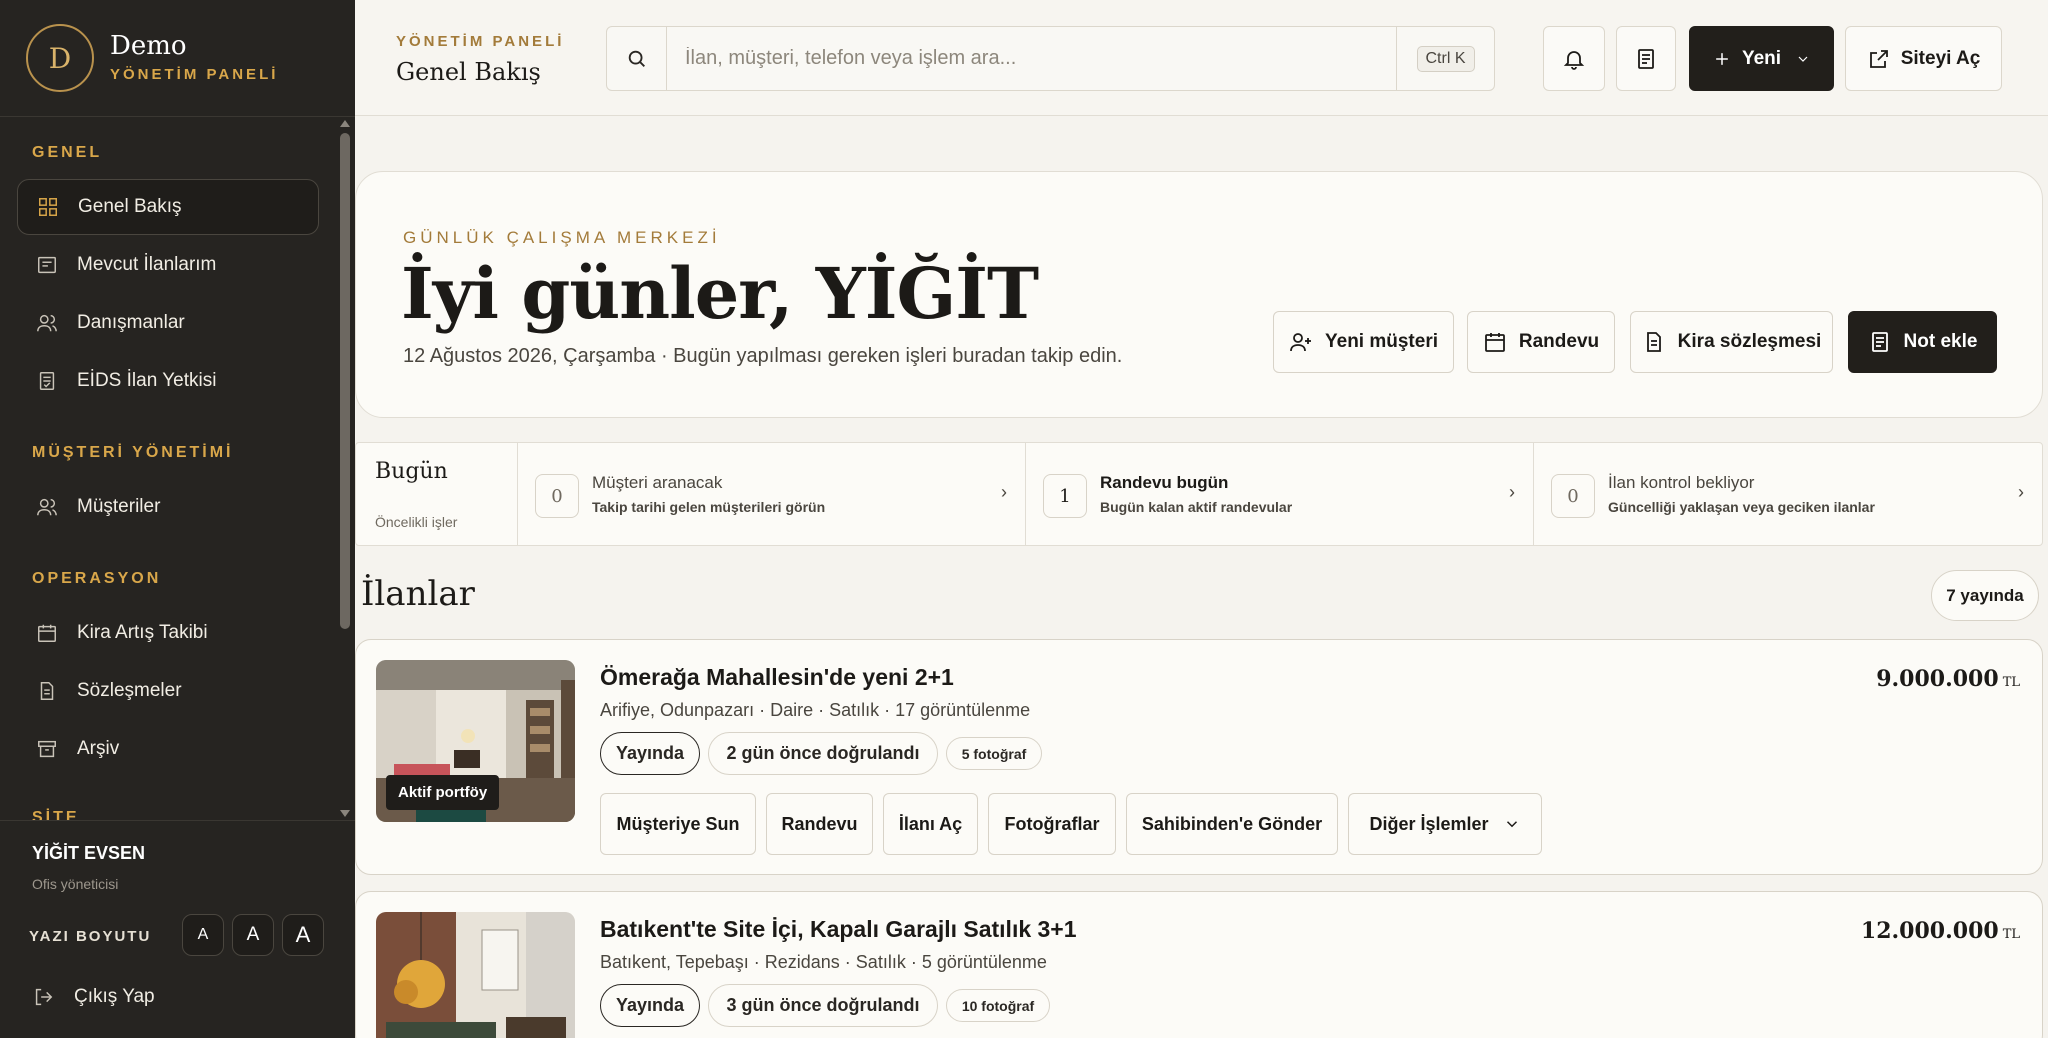 The height and width of the screenshot is (1038, 2048). I want to click on sidebar-item-mevcut-ilanlarim: Mevcut İlanlarım, so click(168, 265).